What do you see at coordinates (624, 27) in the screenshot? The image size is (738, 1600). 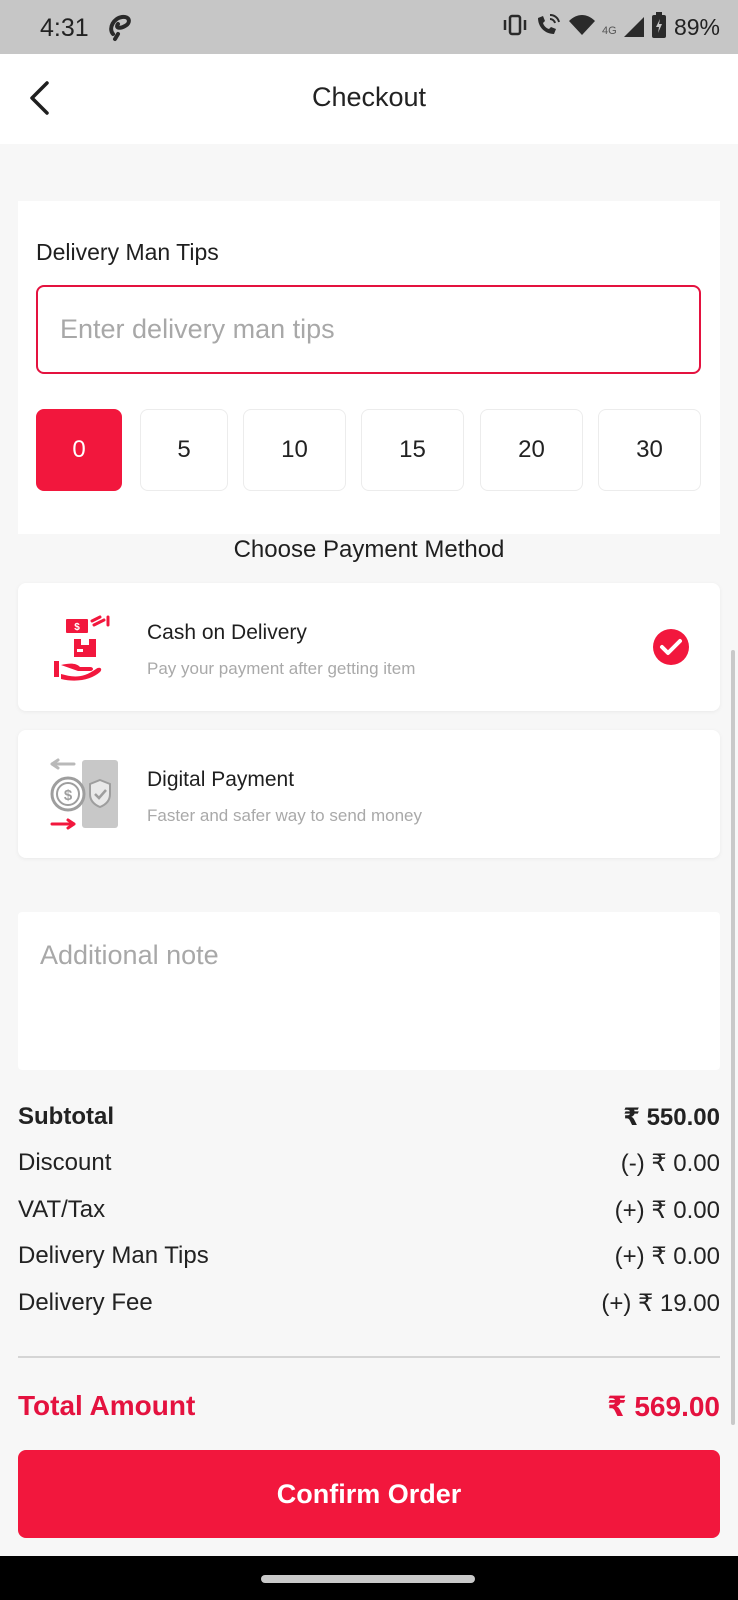 I see `signal-icon: 4G` at bounding box center [624, 27].